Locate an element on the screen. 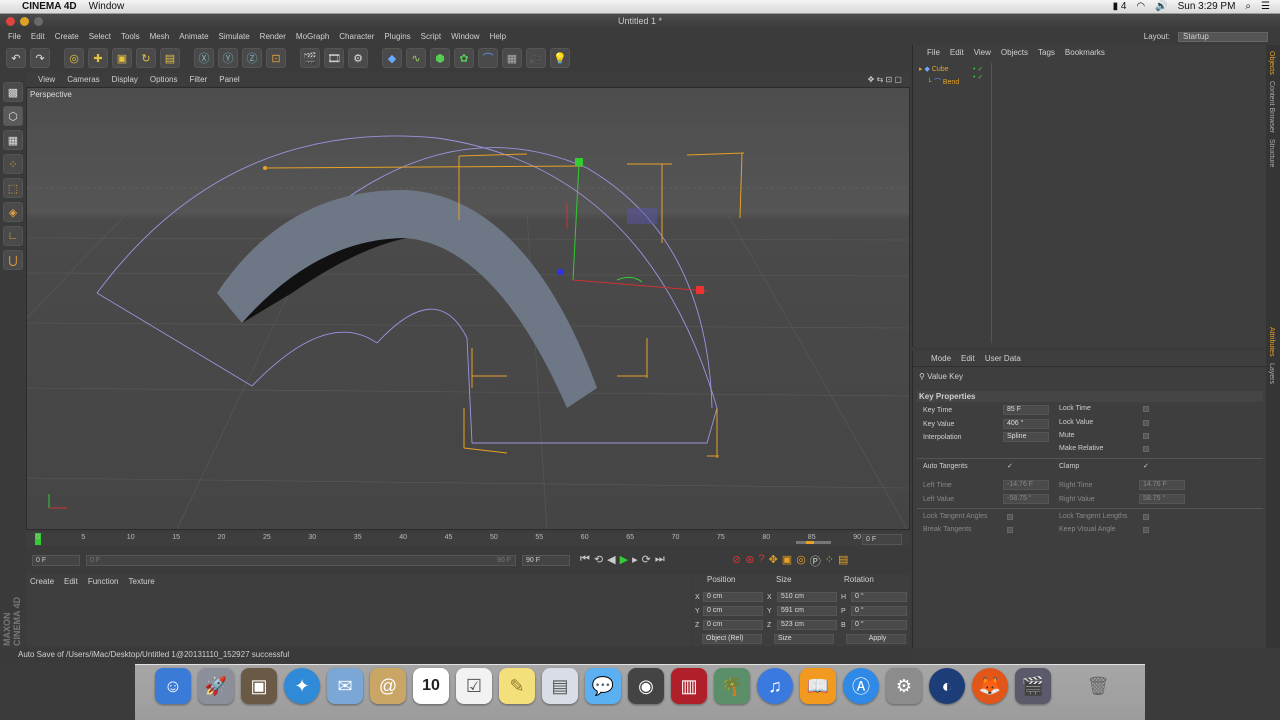 The height and width of the screenshot is (720, 1280). section-key-properties: Key Properties is located at coordinates (1090, 396).